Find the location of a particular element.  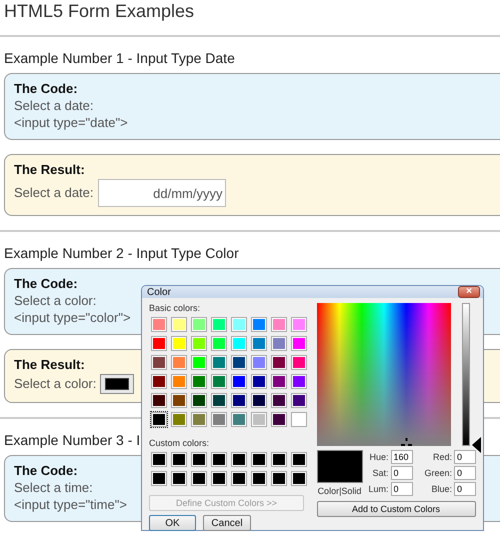

code-line: Select a color: is located at coordinates (55, 301).